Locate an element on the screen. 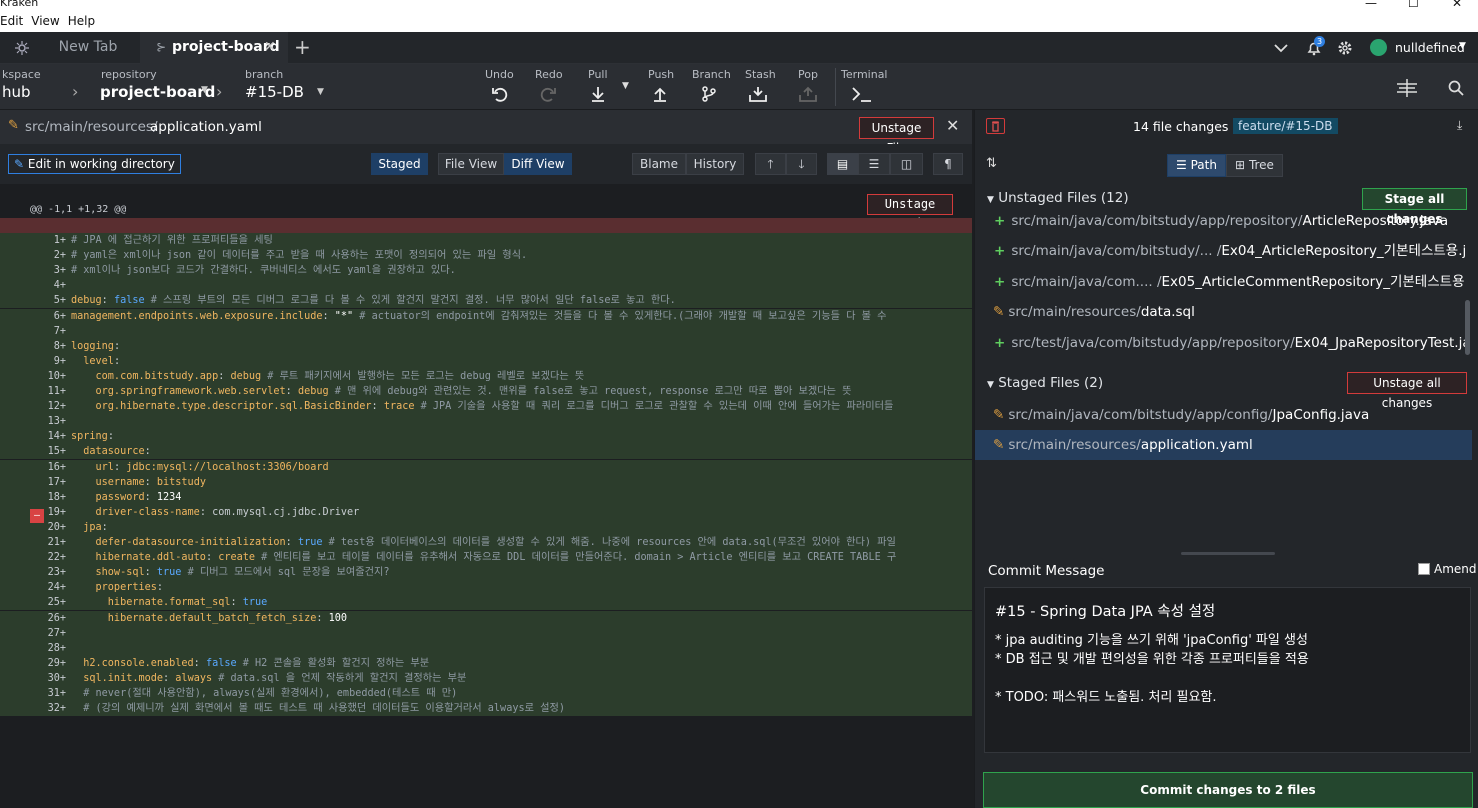  path-view-button: ☰ Path is located at coordinates (1196, 165).